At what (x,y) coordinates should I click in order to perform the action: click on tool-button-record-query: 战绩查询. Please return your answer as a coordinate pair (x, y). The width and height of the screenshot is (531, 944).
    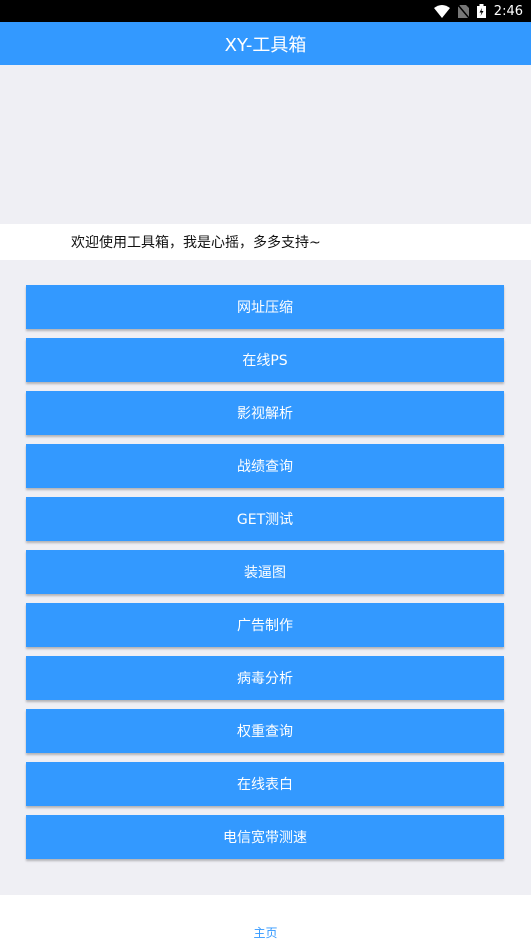
    Looking at the image, I should click on (265, 466).